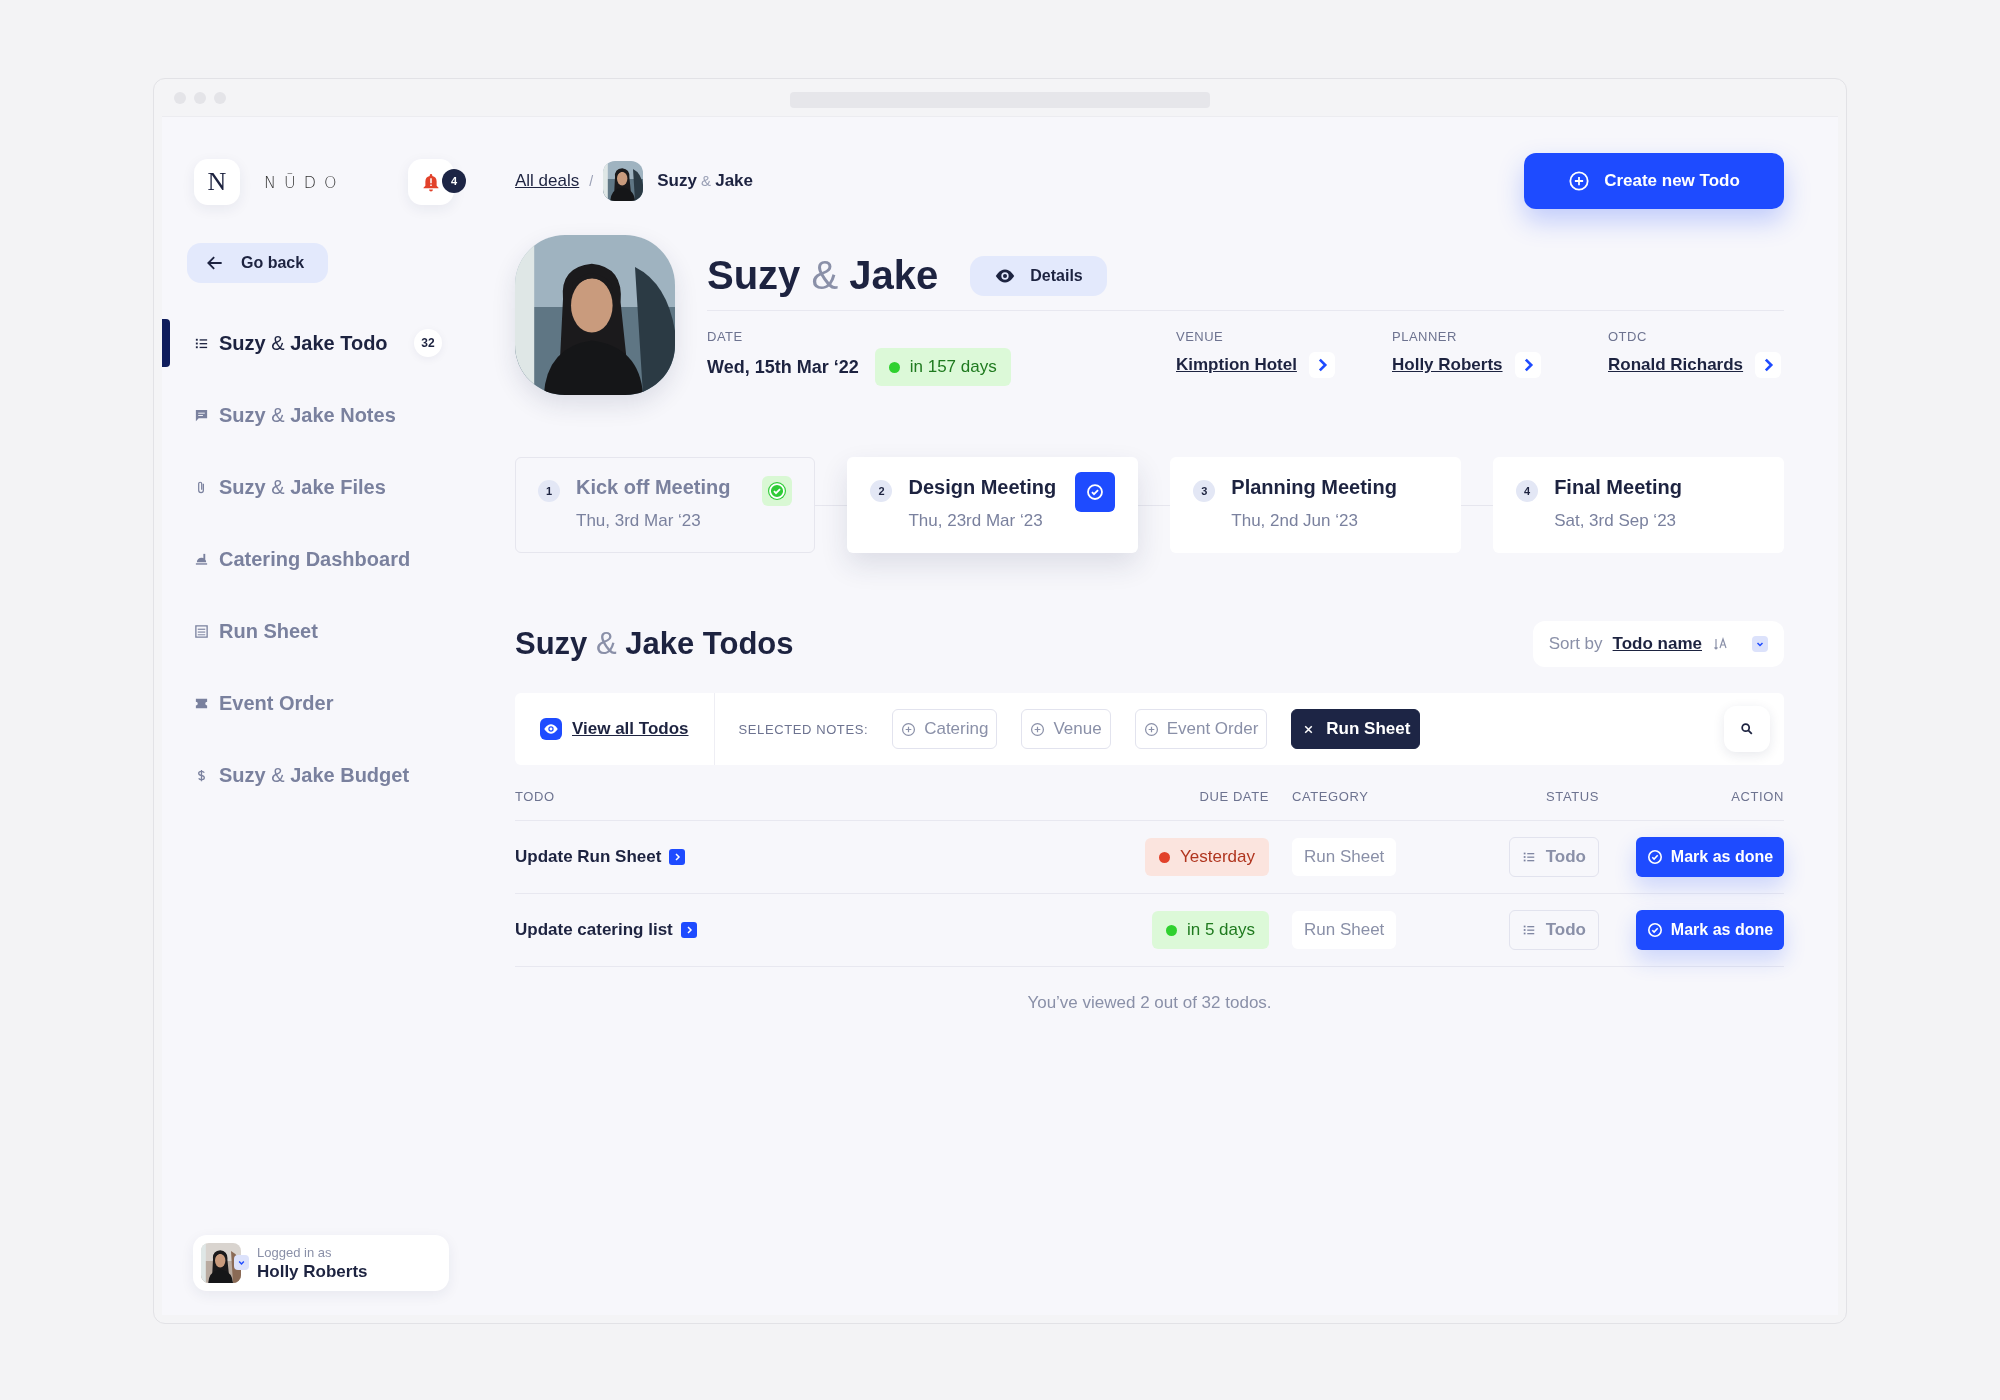  What do you see at coordinates (1447, 365) in the screenshot?
I see `field-link: Holly Roberts` at bounding box center [1447, 365].